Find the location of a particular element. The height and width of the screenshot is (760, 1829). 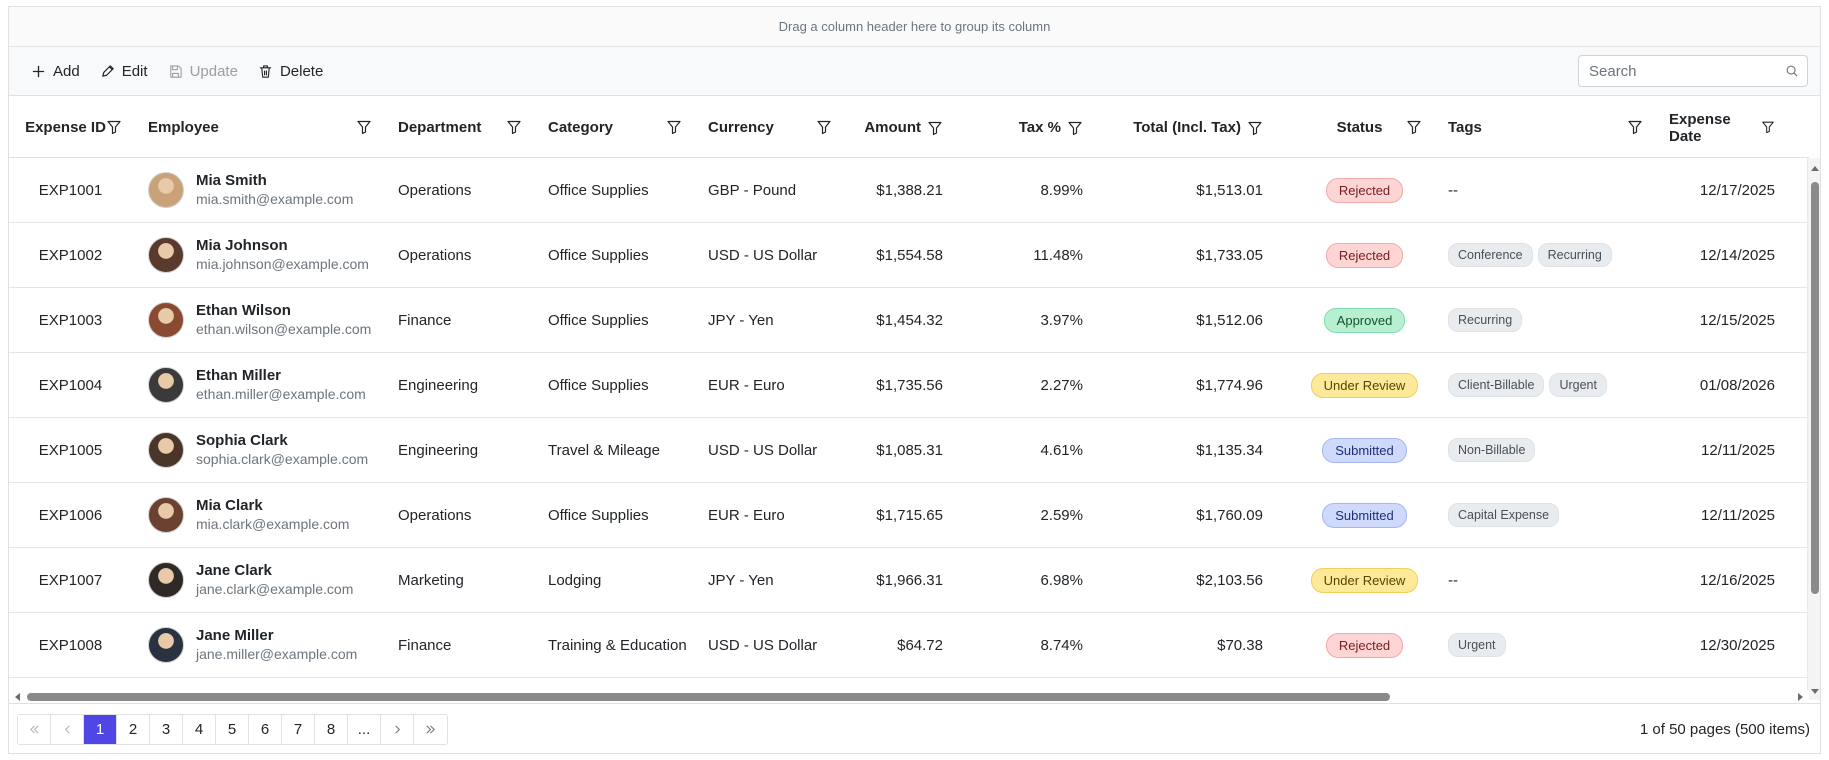

cell-expense-date: 12/11/2025 is located at coordinates (1731, 515).